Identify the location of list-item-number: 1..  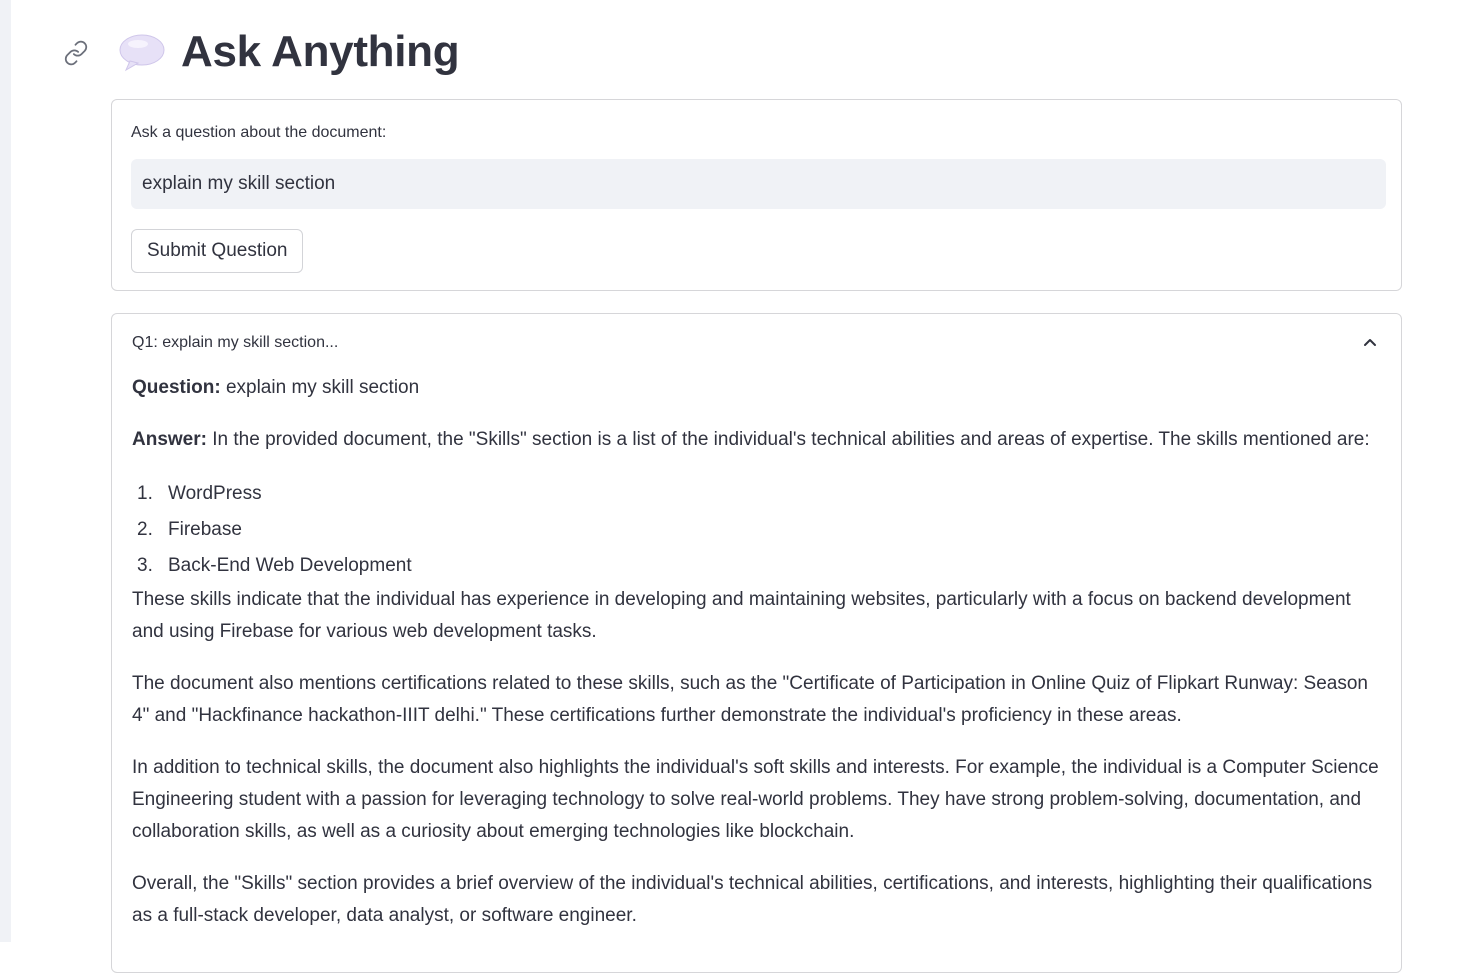
(145, 493).